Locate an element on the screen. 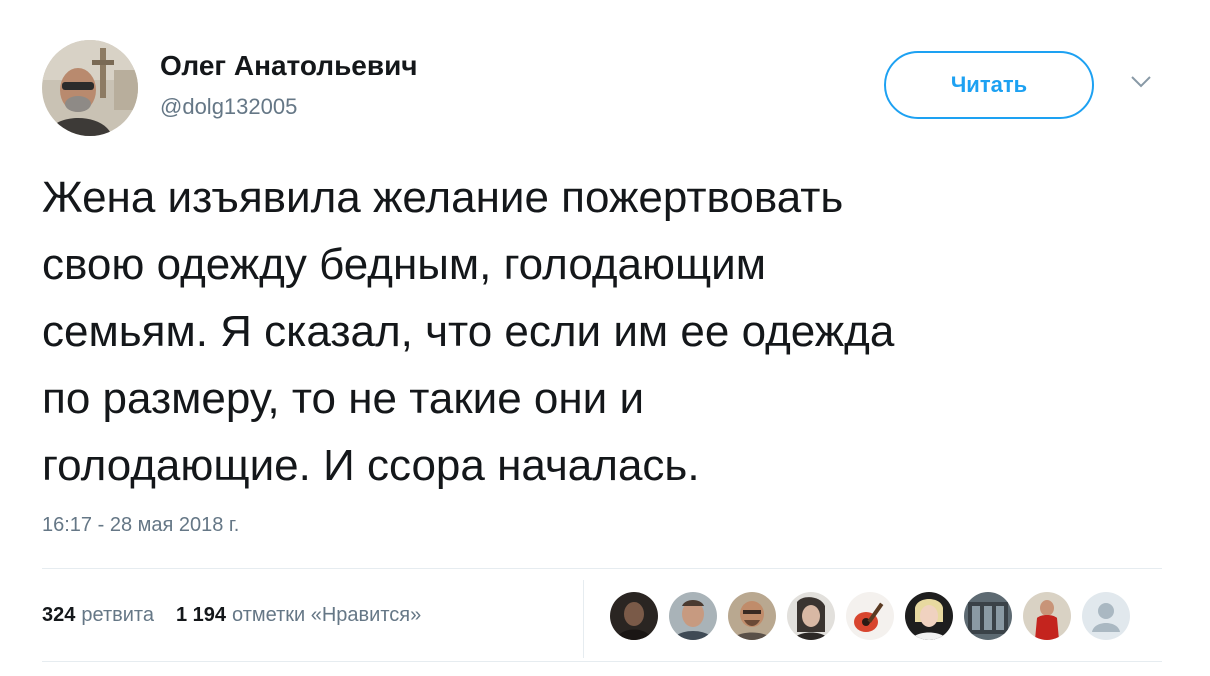 The height and width of the screenshot is (676, 1210). default-avatar-icon is located at coordinates (1106, 616).